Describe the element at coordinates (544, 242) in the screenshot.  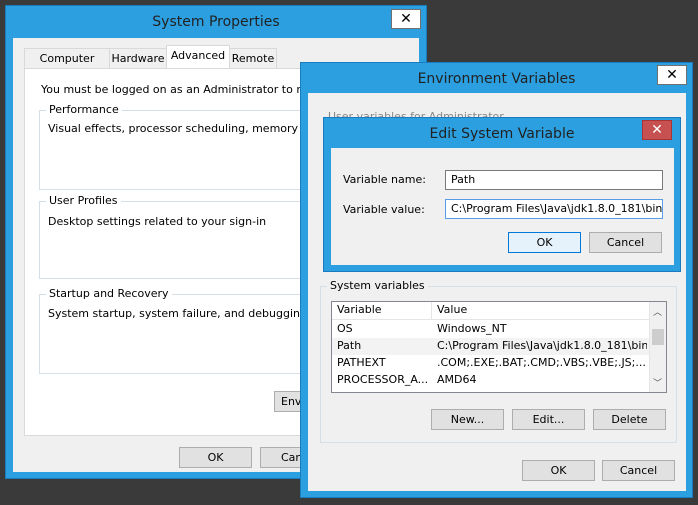
I see `edit-ok-button: OK` at that location.